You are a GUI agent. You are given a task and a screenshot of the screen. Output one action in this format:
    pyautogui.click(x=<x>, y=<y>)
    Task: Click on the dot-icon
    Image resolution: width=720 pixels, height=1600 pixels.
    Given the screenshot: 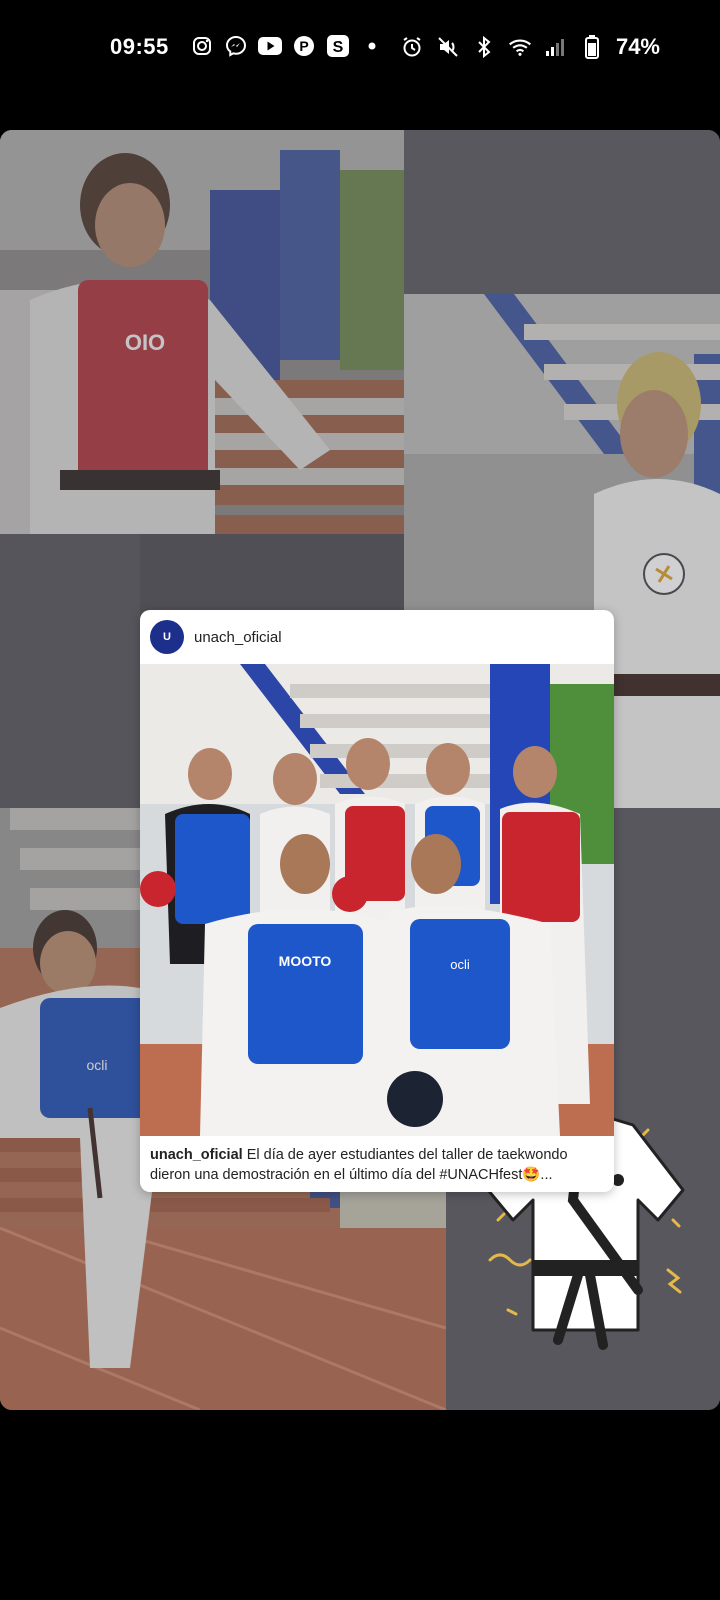 What is the action you would take?
    pyautogui.click(x=372, y=46)
    